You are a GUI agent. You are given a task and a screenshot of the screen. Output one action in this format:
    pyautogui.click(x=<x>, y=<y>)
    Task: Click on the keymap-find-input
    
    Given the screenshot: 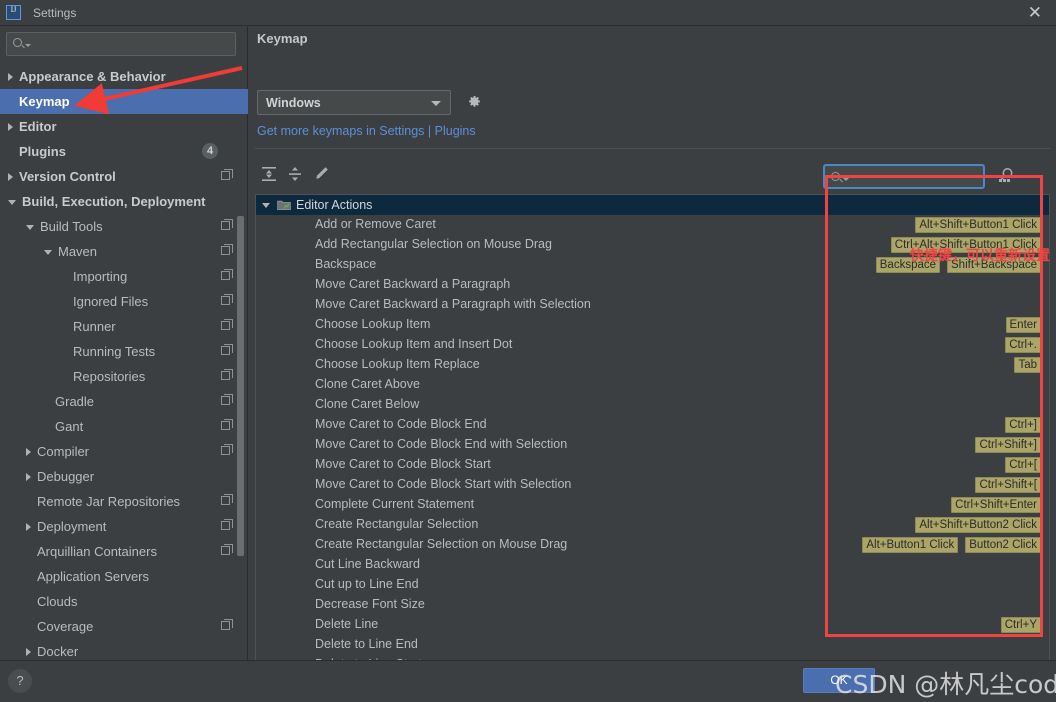 What is the action you would take?
    pyautogui.click(x=915, y=176)
    